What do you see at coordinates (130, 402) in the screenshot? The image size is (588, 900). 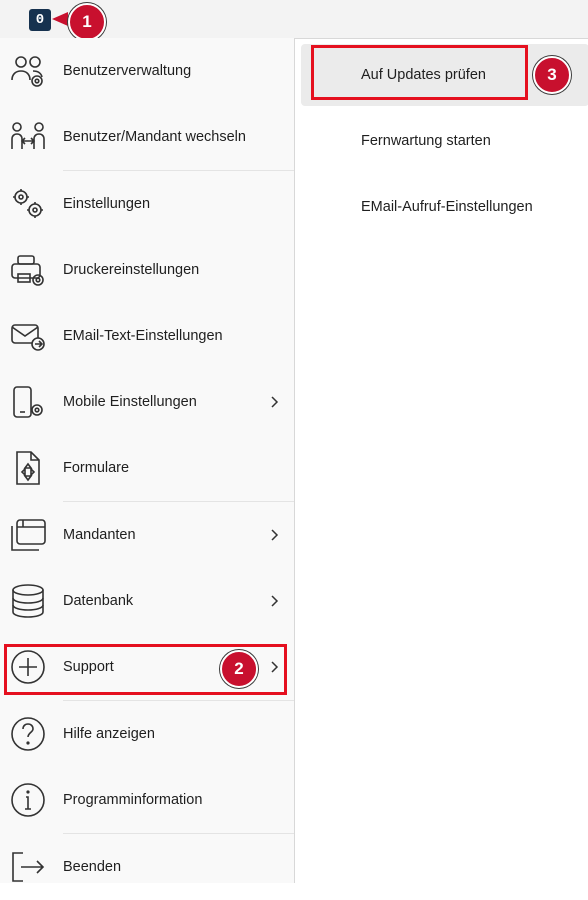 I see `menu-item-label: Mobile Einstellungen` at bounding box center [130, 402].